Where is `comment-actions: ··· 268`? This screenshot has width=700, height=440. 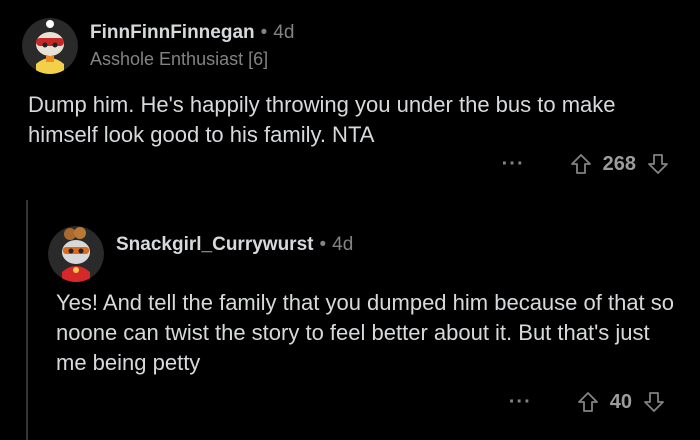 comment-actions: ··· 268 is located at coordinates (586, 164).